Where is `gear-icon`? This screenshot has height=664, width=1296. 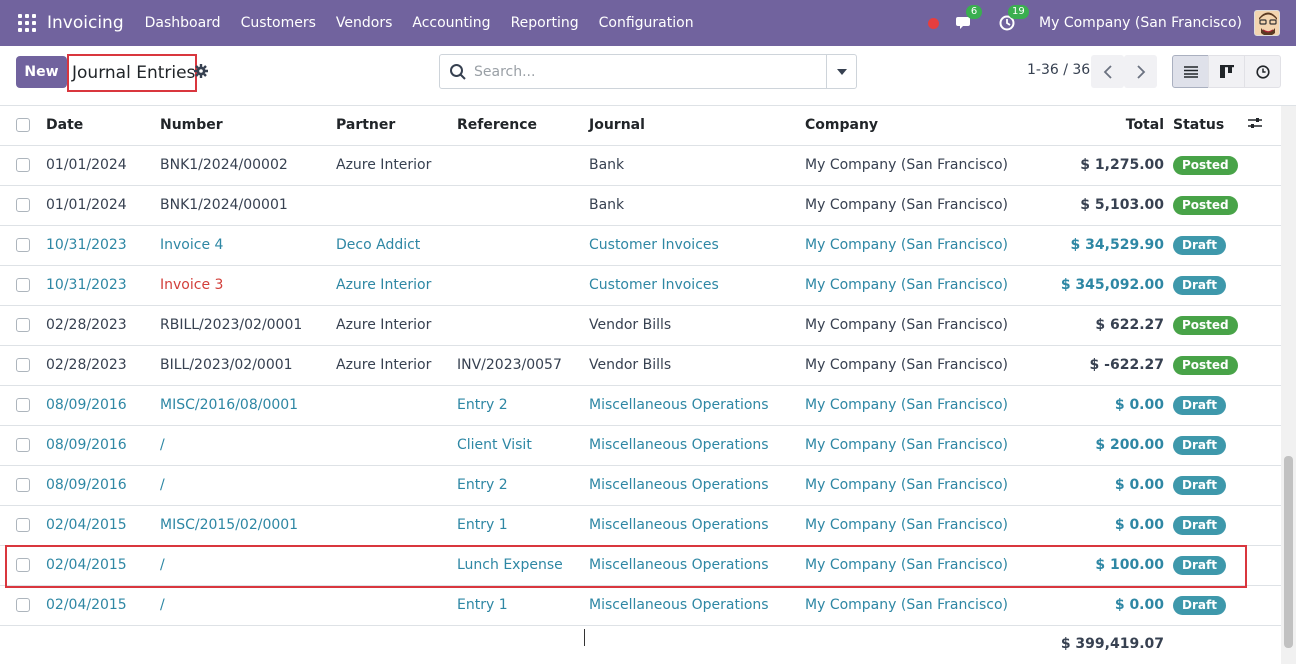 gear-icon is located at coordinates (201, 71).